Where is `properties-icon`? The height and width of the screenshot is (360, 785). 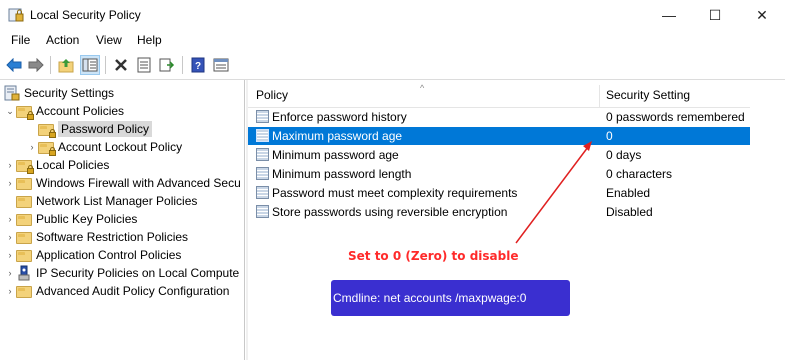
properties-icon is located at coordinates (144, 65).